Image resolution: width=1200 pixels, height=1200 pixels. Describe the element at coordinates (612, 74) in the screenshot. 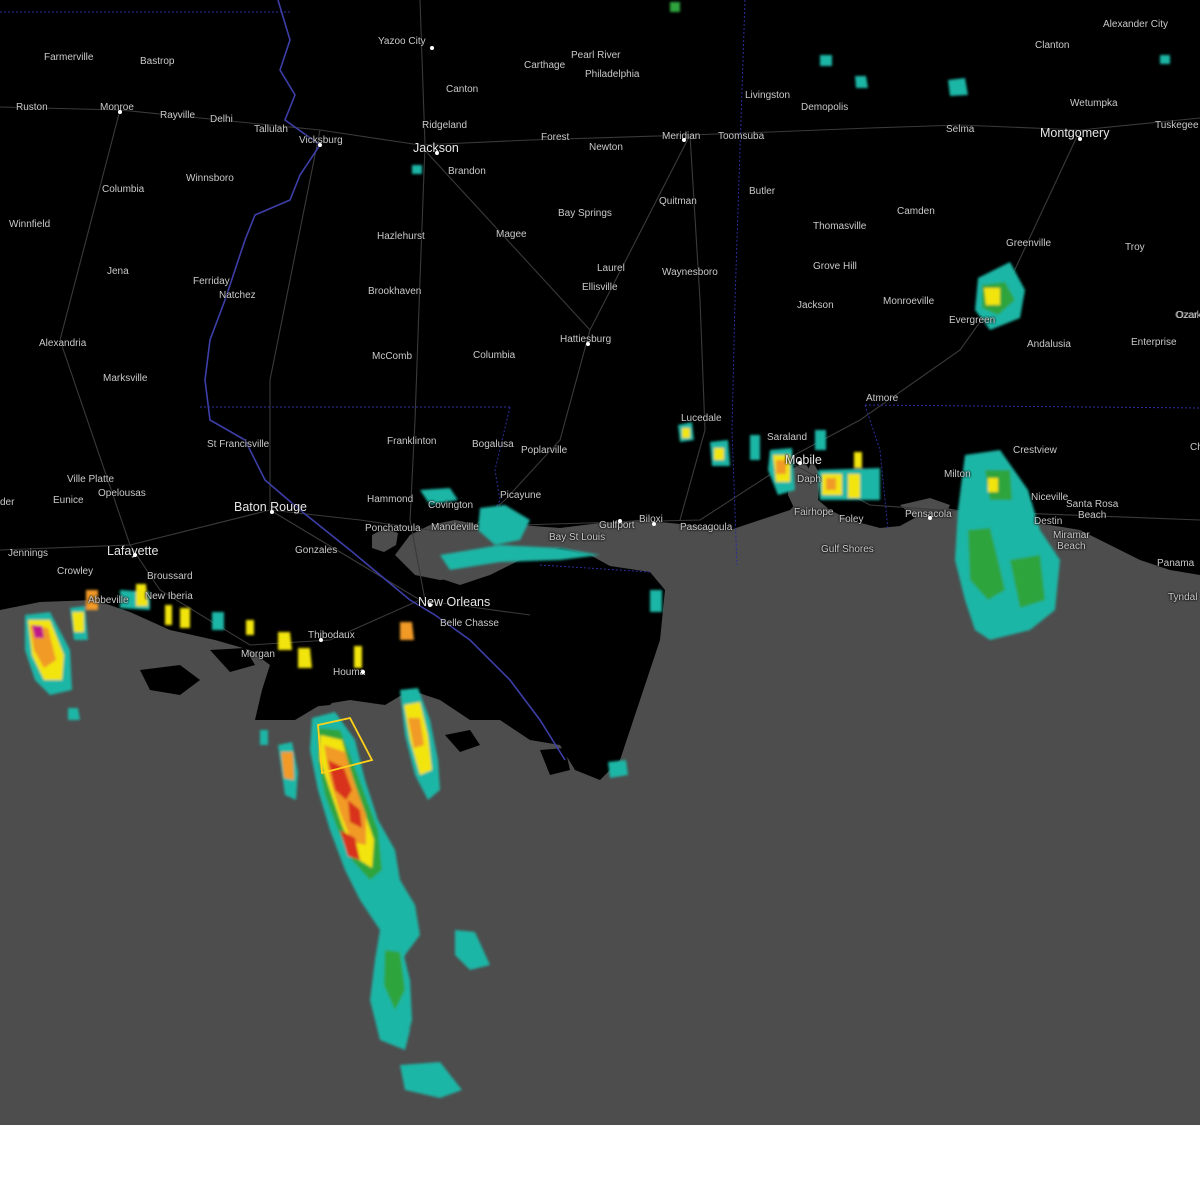

I see `city-label-philadelphia: Philadelphia` at that location.